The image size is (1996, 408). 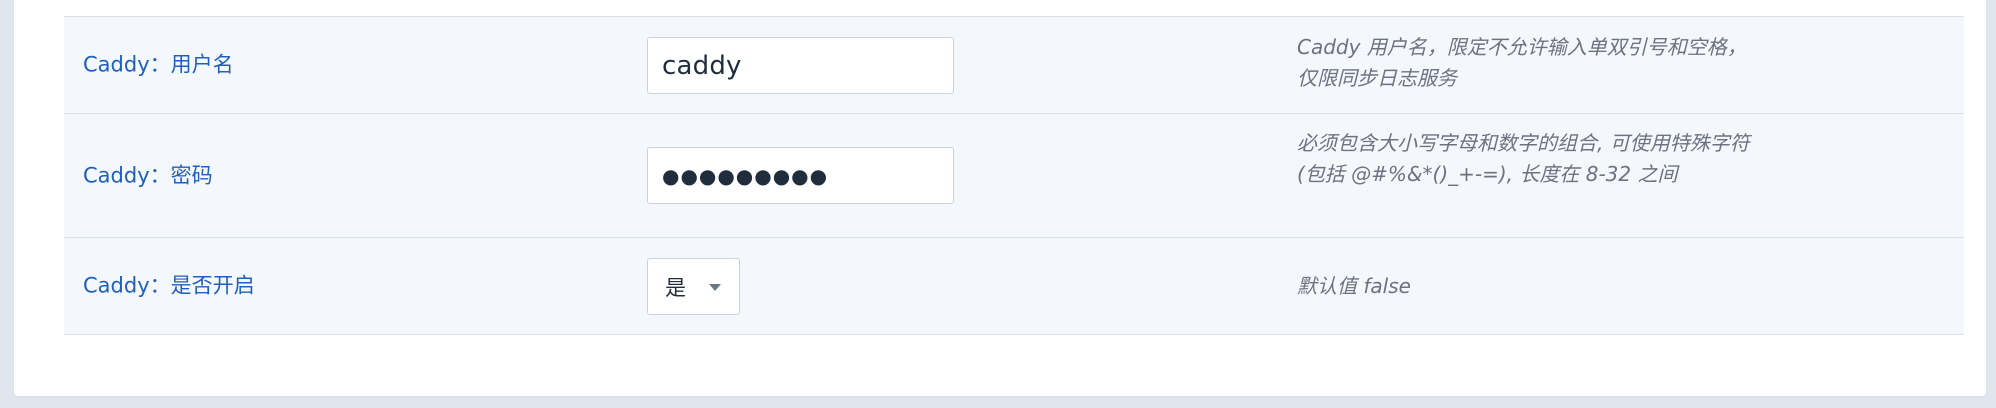 What do you see at coordinates (800, 175) in the screenshot?
I see `caddy-password-input: ●●●●●●●●●` at bounding box center [800, 175].